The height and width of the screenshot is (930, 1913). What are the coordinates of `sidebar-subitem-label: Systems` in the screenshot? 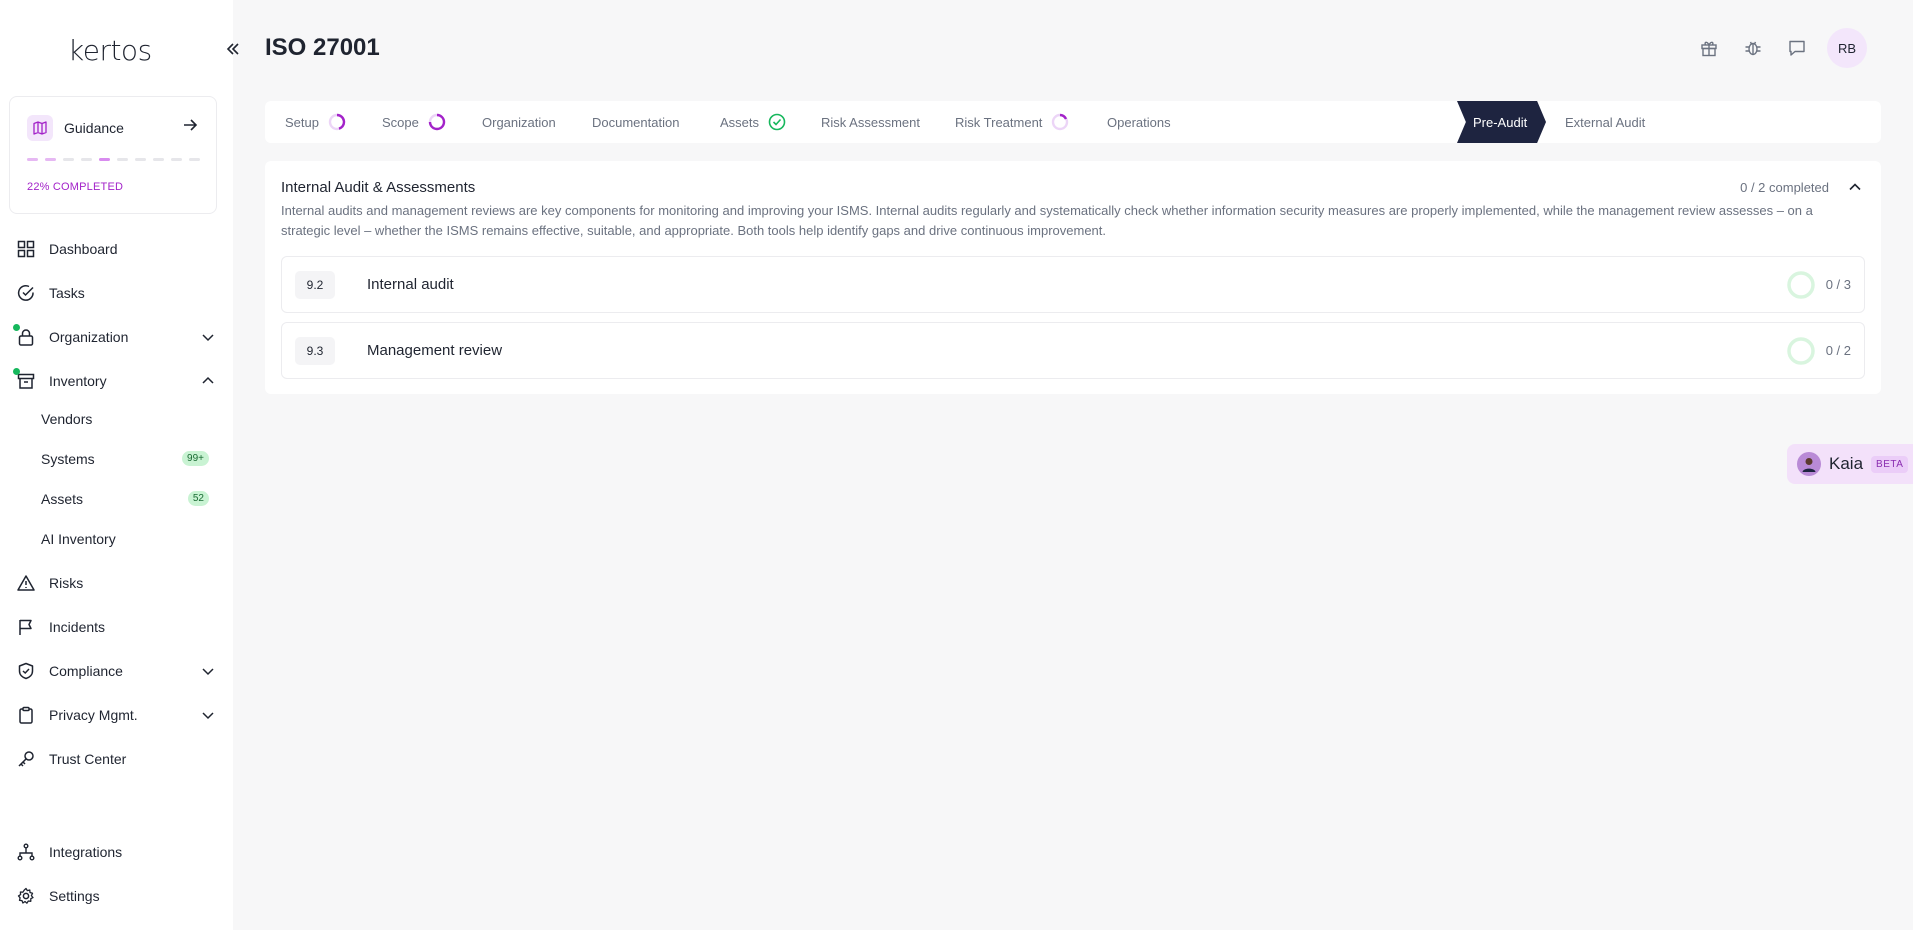 It's located at (68, 459).